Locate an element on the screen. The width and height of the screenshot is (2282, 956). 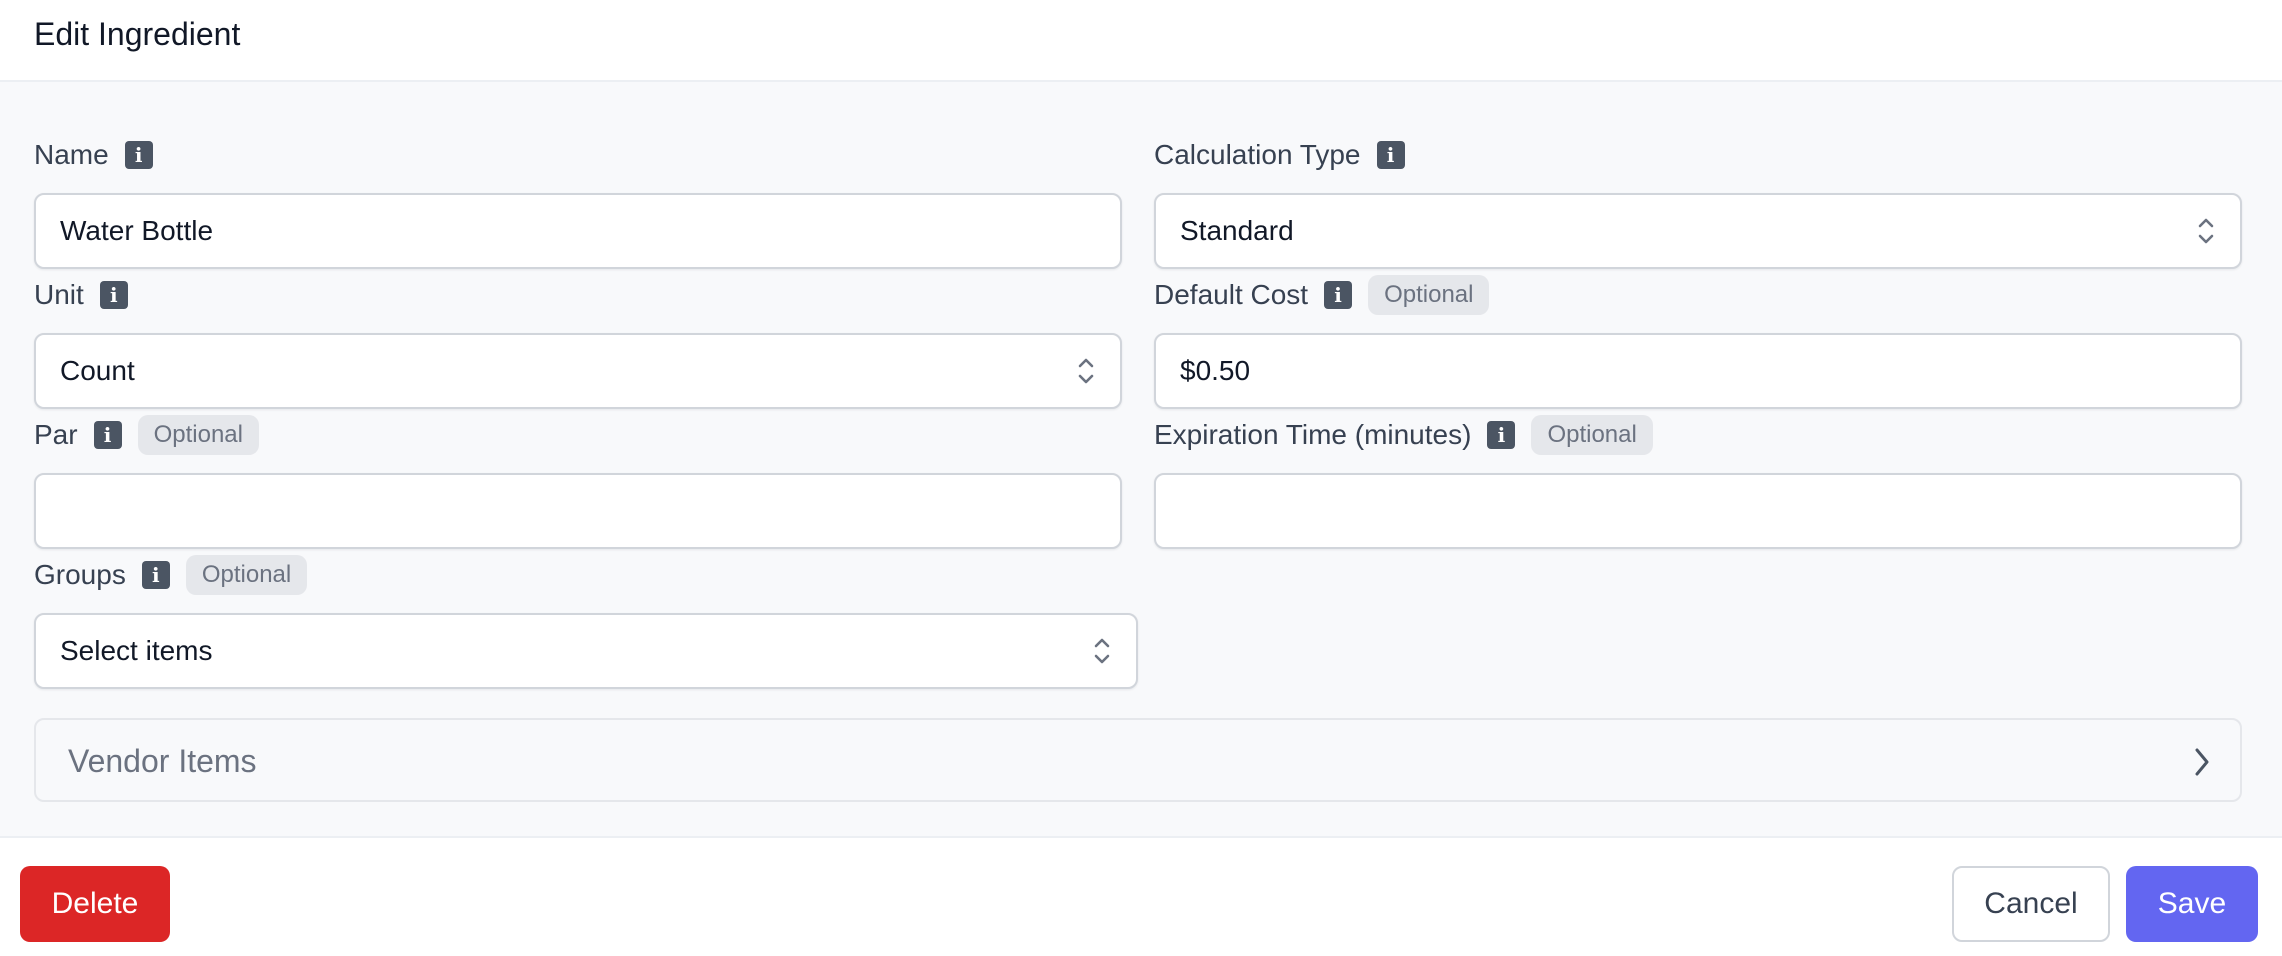
groups-info-icon: i is located at coordinates (155, 575).